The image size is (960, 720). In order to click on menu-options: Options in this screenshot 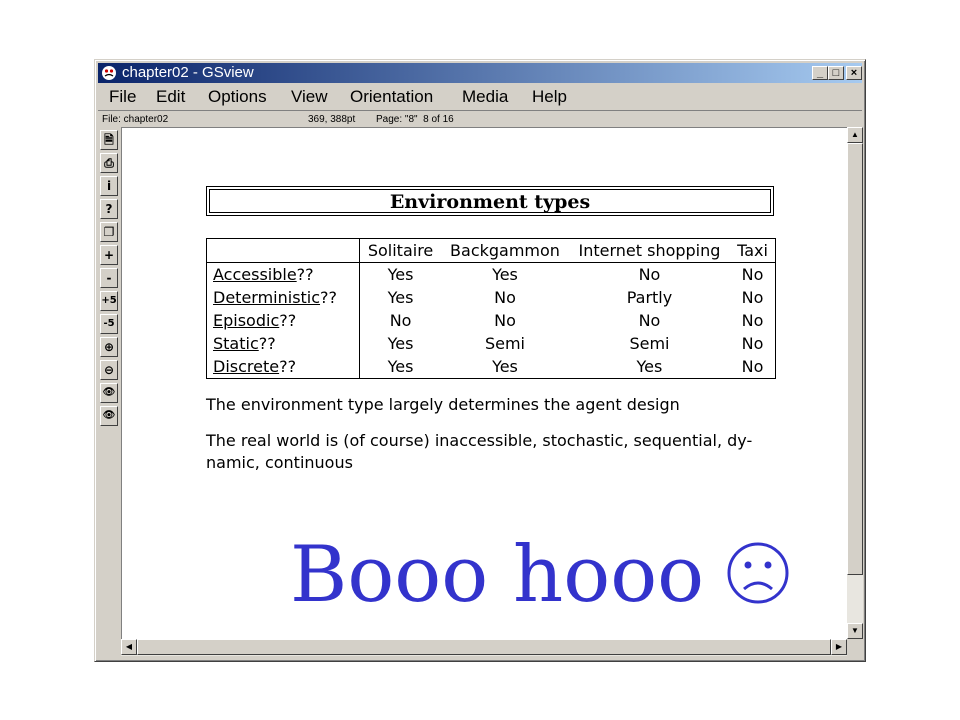, I will do `click(237, 97)`.